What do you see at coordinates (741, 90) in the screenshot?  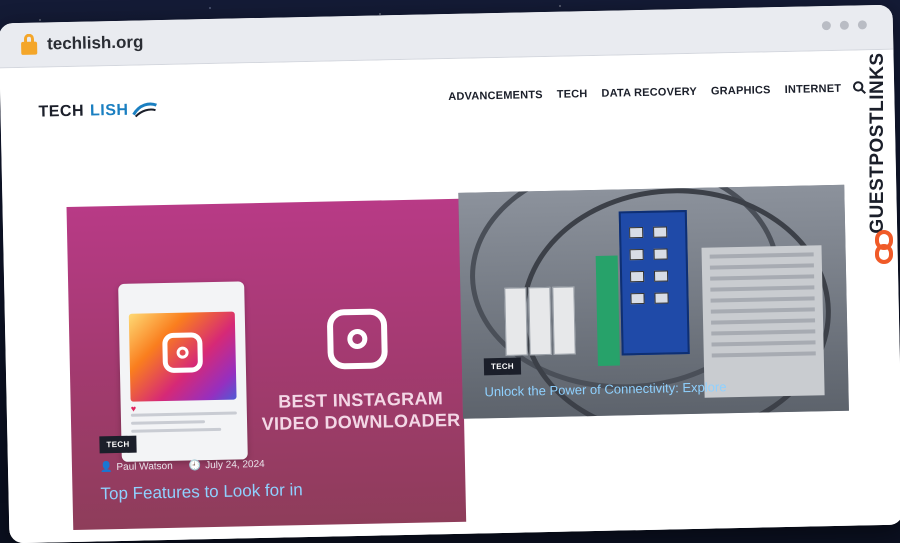 I see `nav-graphics: GRAPHICS` at bounding box center [741, 90].